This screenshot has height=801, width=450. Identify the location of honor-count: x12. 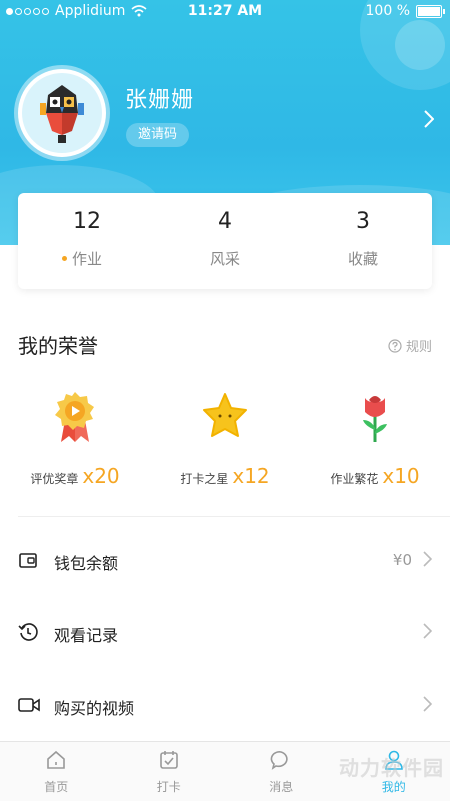
(250, 476).